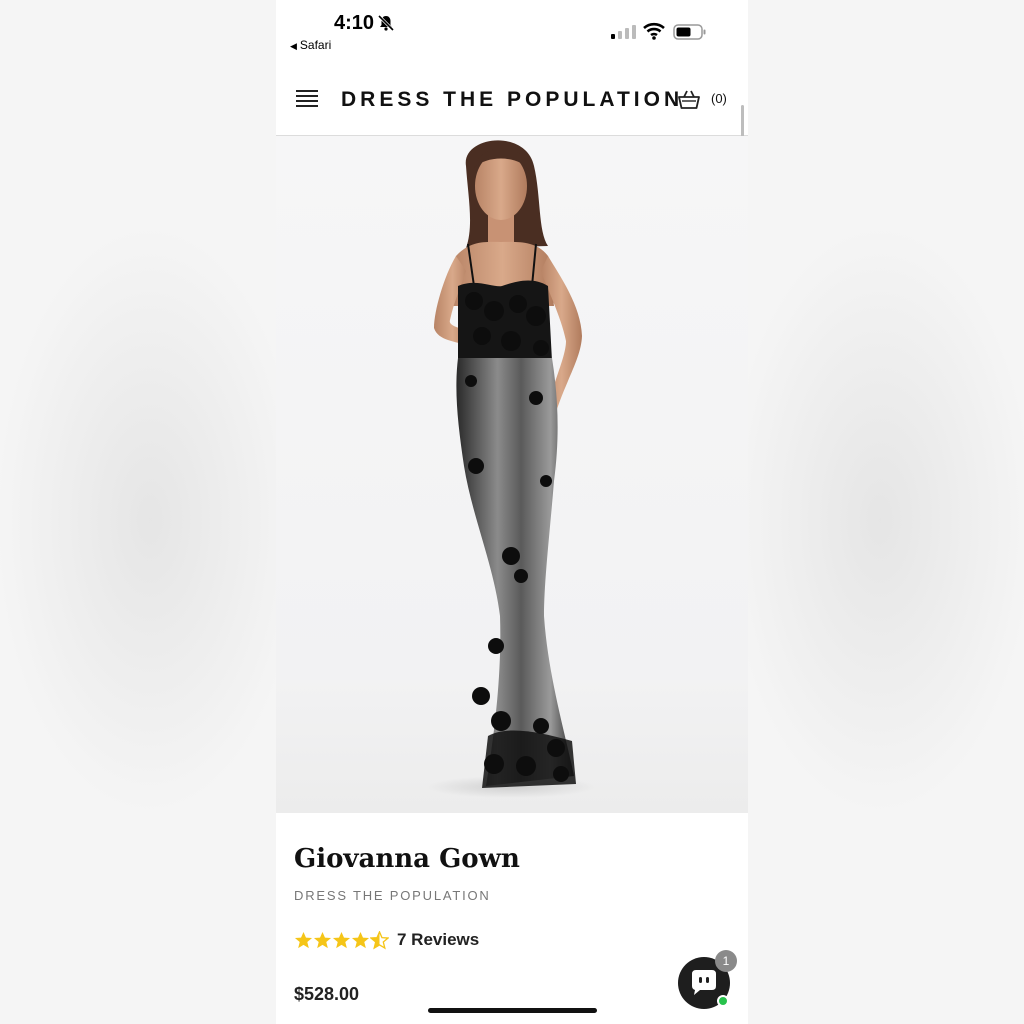 The width and height of the screenshot is (1024, 1024). Describe the element at coordinates (508, 464) in the screenshot. I see `model-in-gown-illustration` at that location.